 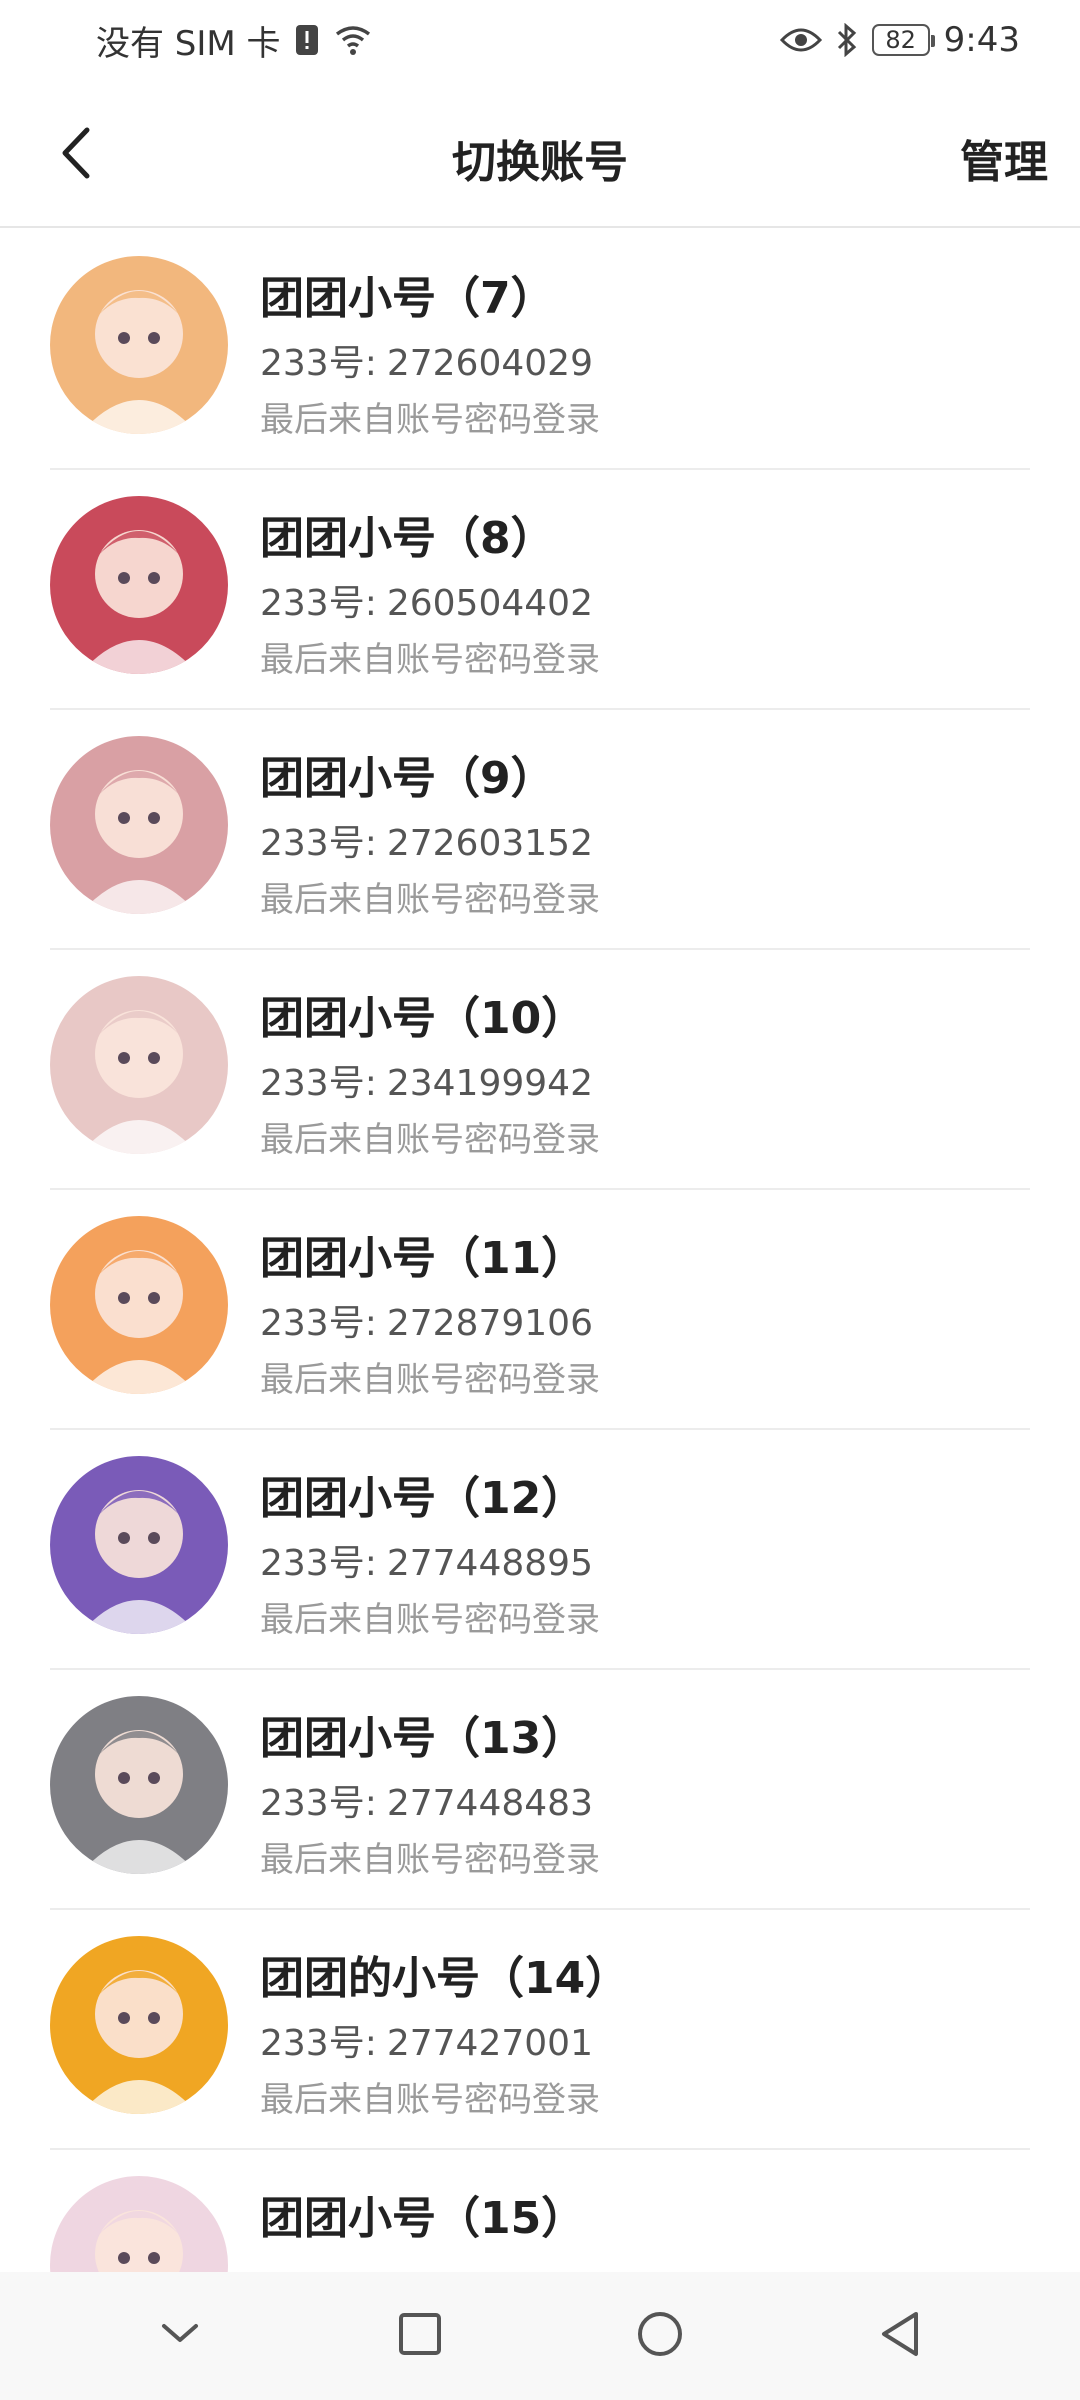 I want to click on system-nav-bar, so click(x=540, y=2336).